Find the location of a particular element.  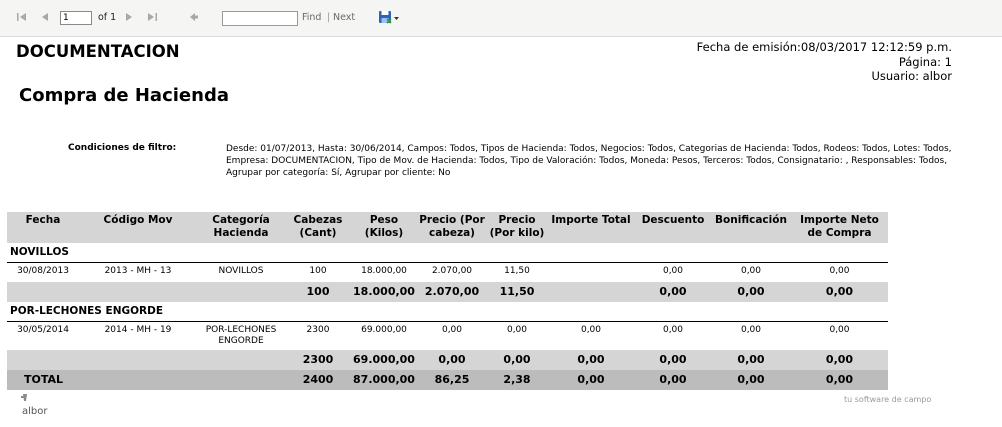

subtotal-peso: 69.000,00 is located at coordinates (384, 359).